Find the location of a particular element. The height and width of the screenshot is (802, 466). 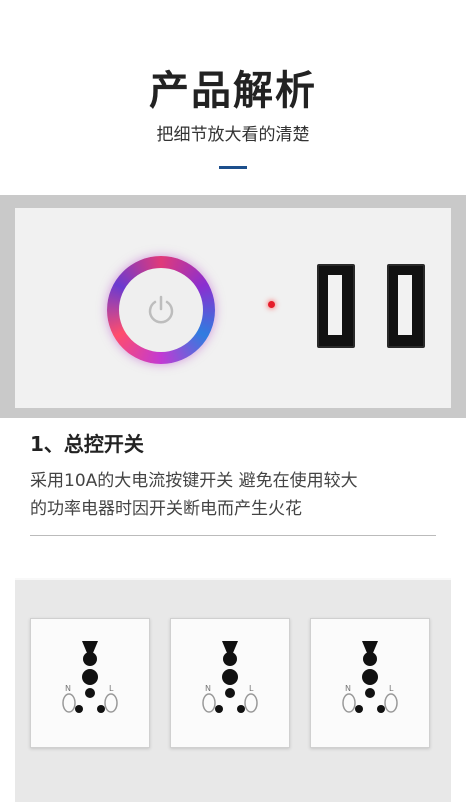

power-icon is located at coordinates (161, 309).